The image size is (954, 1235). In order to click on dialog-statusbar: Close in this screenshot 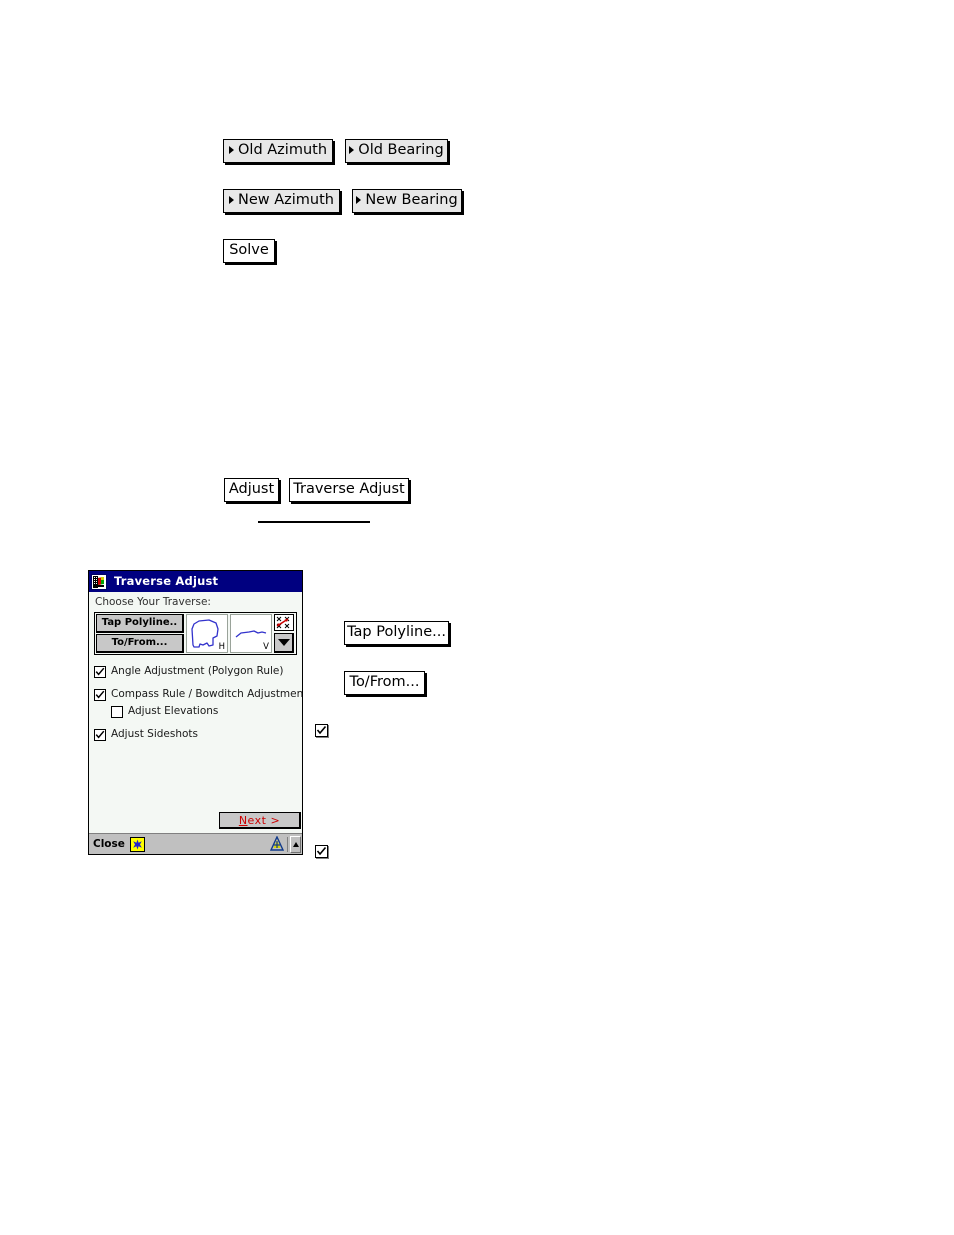, I will do `click(195, 843)`.